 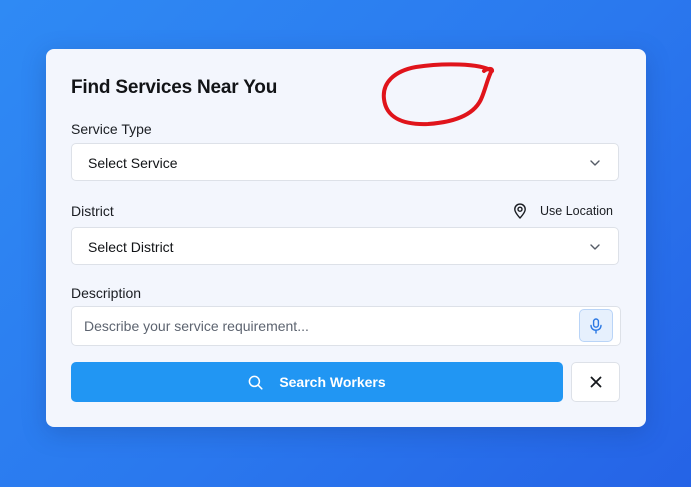 What do you see at coordinates (332, 382) in the screenshot?
I see `search-workers-label: Search Workers` at bounding box center [332, 382].